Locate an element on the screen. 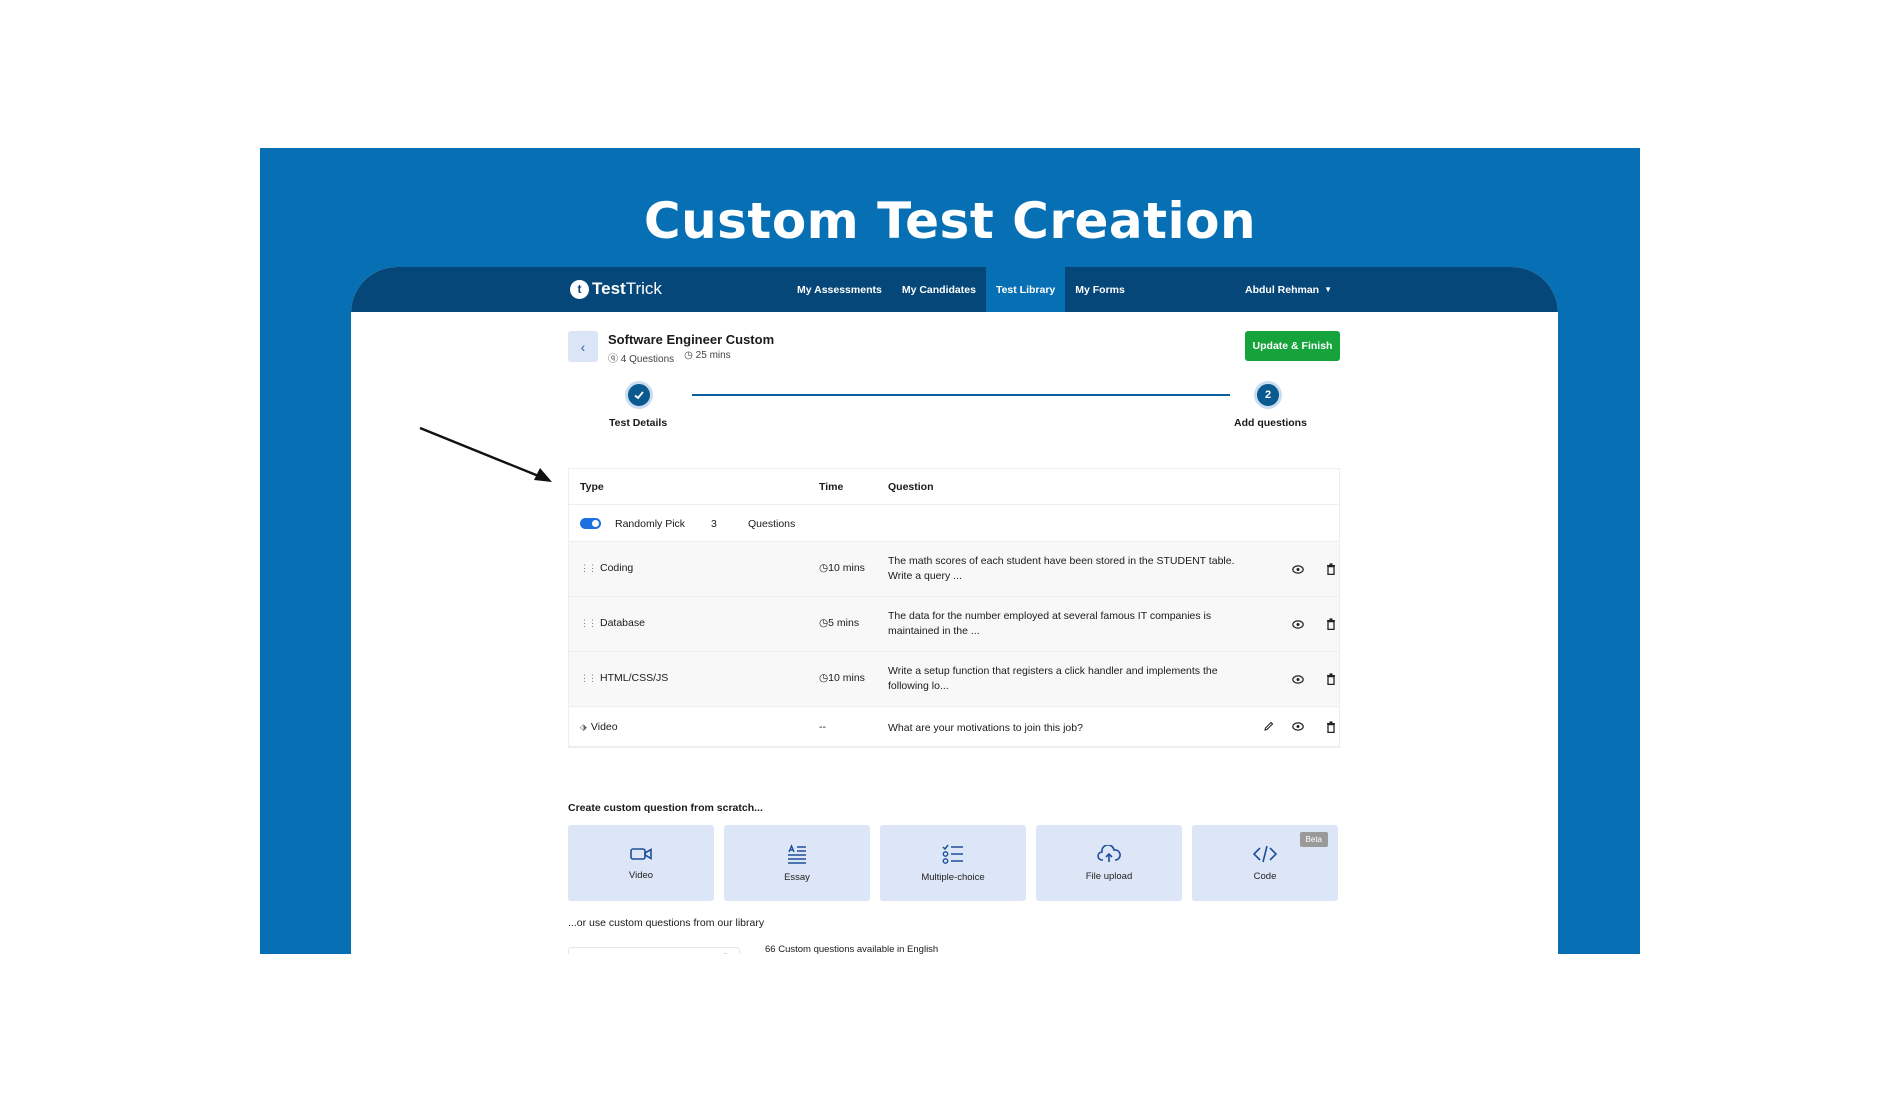 The width and height of the screenshot is (1900, 1110). pencil-icon is located at coordinates (1268, 727).